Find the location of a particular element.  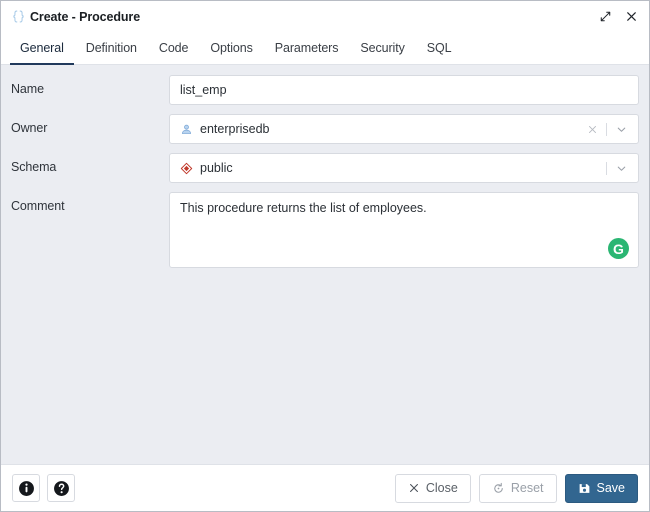

tab-general-label: General is located at coordinates (42, 48).